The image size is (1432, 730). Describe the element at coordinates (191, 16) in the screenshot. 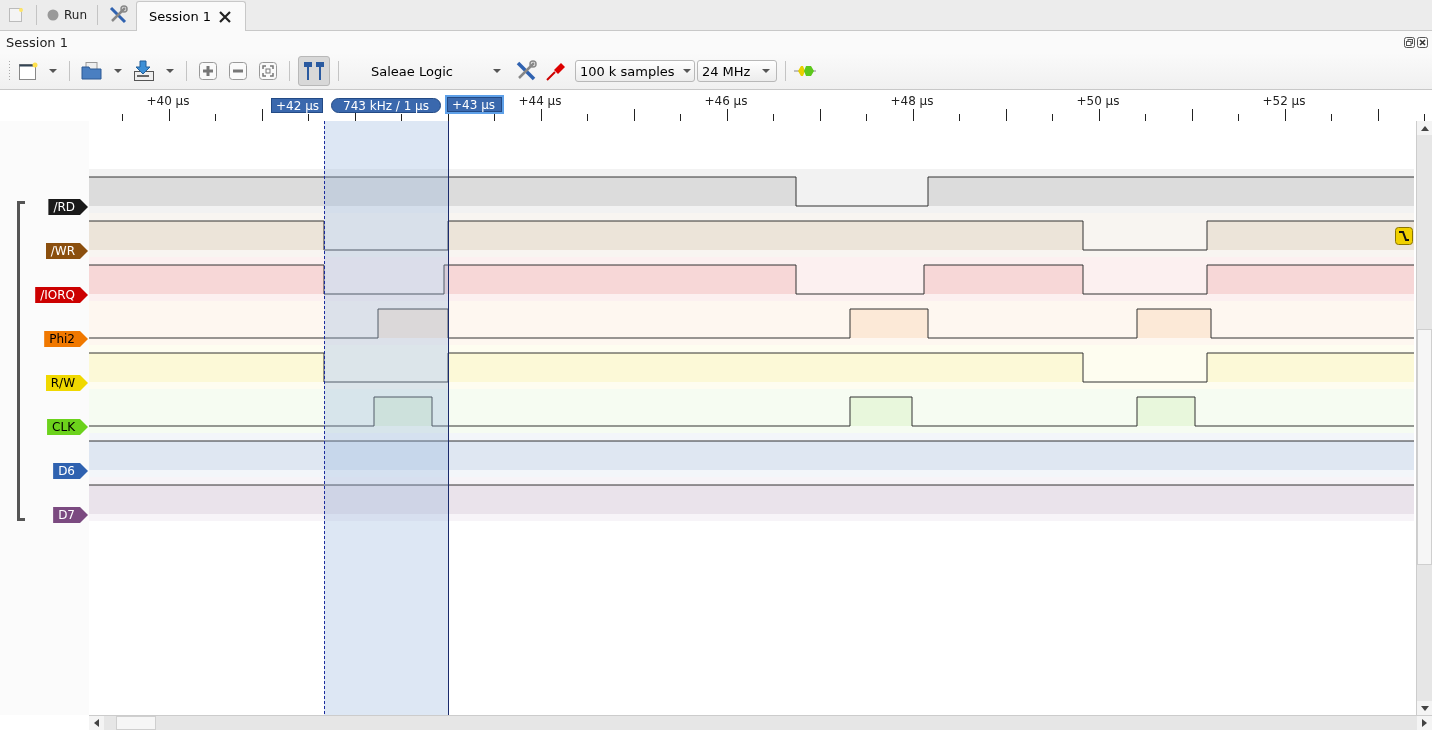

I see `session-tab: Session 1` at that location.